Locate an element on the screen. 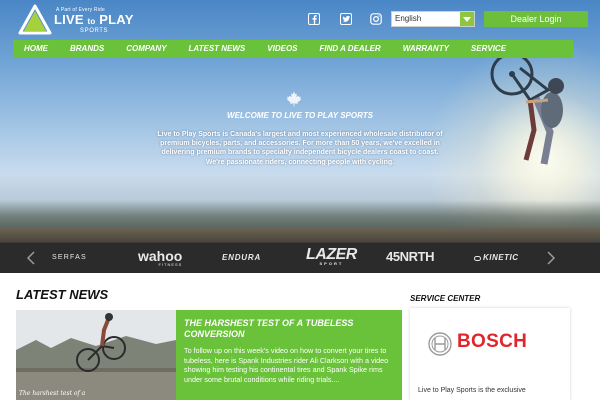  brand-logo-serfas: SERFAS is located at coordinates (69, 257).